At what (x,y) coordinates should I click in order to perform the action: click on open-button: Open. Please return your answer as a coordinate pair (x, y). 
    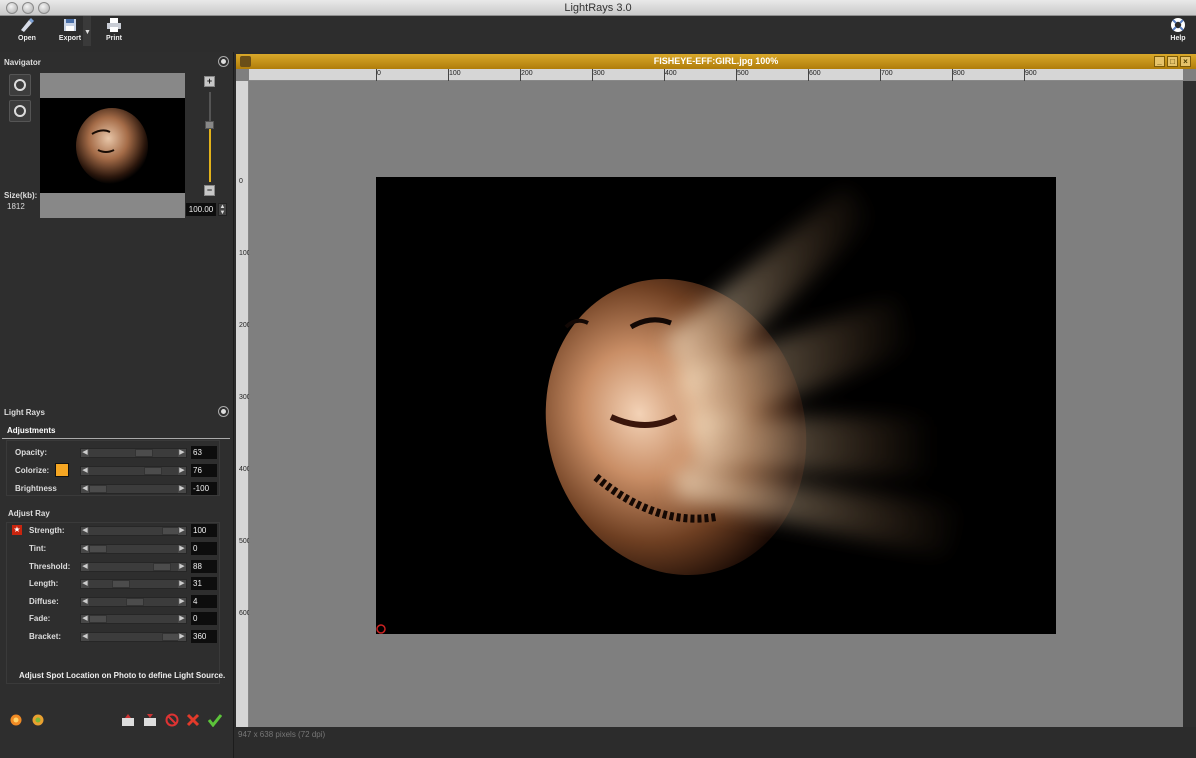
    Looking at the image, I should click on (27, 29).